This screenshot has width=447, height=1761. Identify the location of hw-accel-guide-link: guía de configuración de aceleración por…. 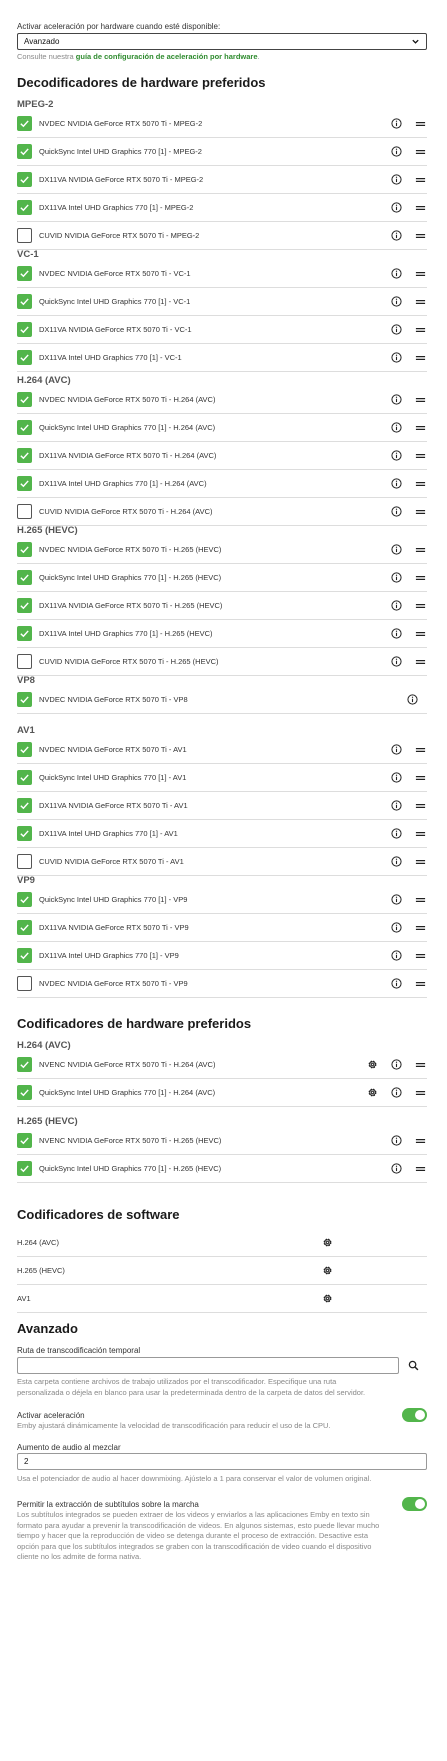
(167, 56).